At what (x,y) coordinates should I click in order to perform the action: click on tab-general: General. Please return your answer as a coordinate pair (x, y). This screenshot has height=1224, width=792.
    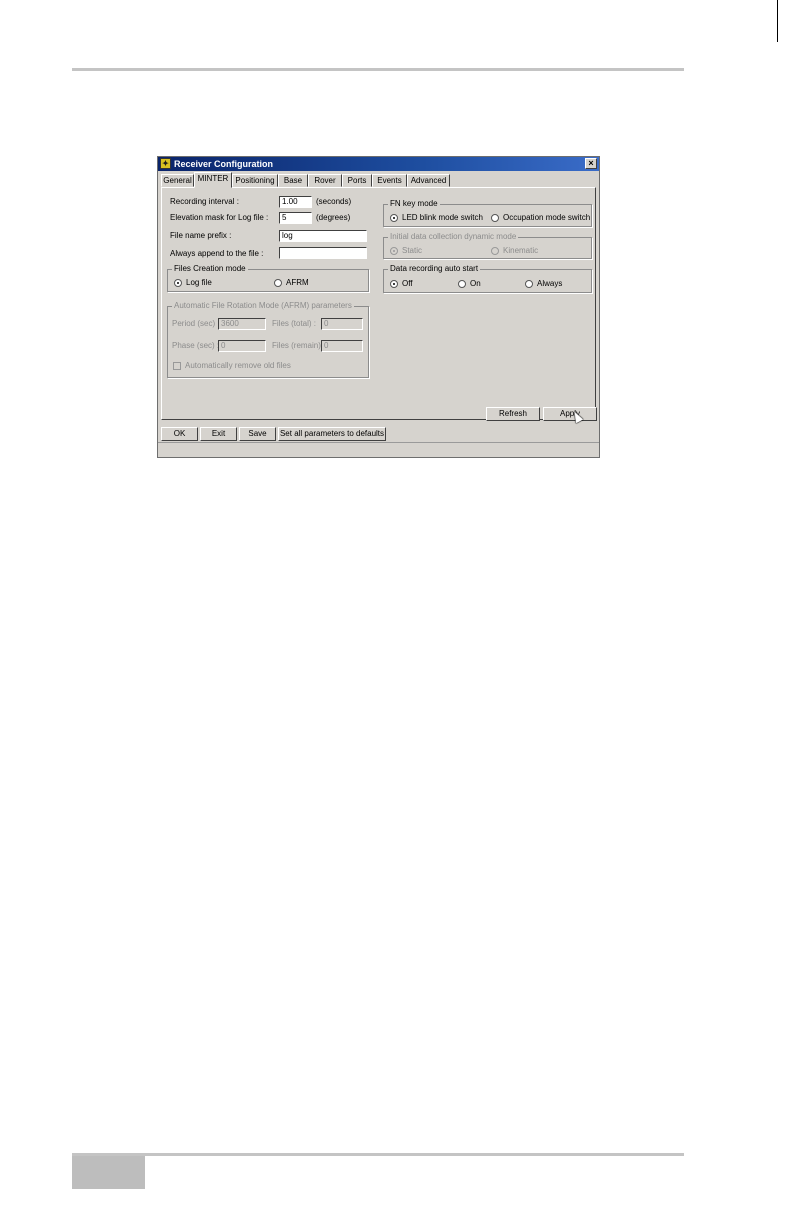
    Looking at the image, I should click on (177, 180).